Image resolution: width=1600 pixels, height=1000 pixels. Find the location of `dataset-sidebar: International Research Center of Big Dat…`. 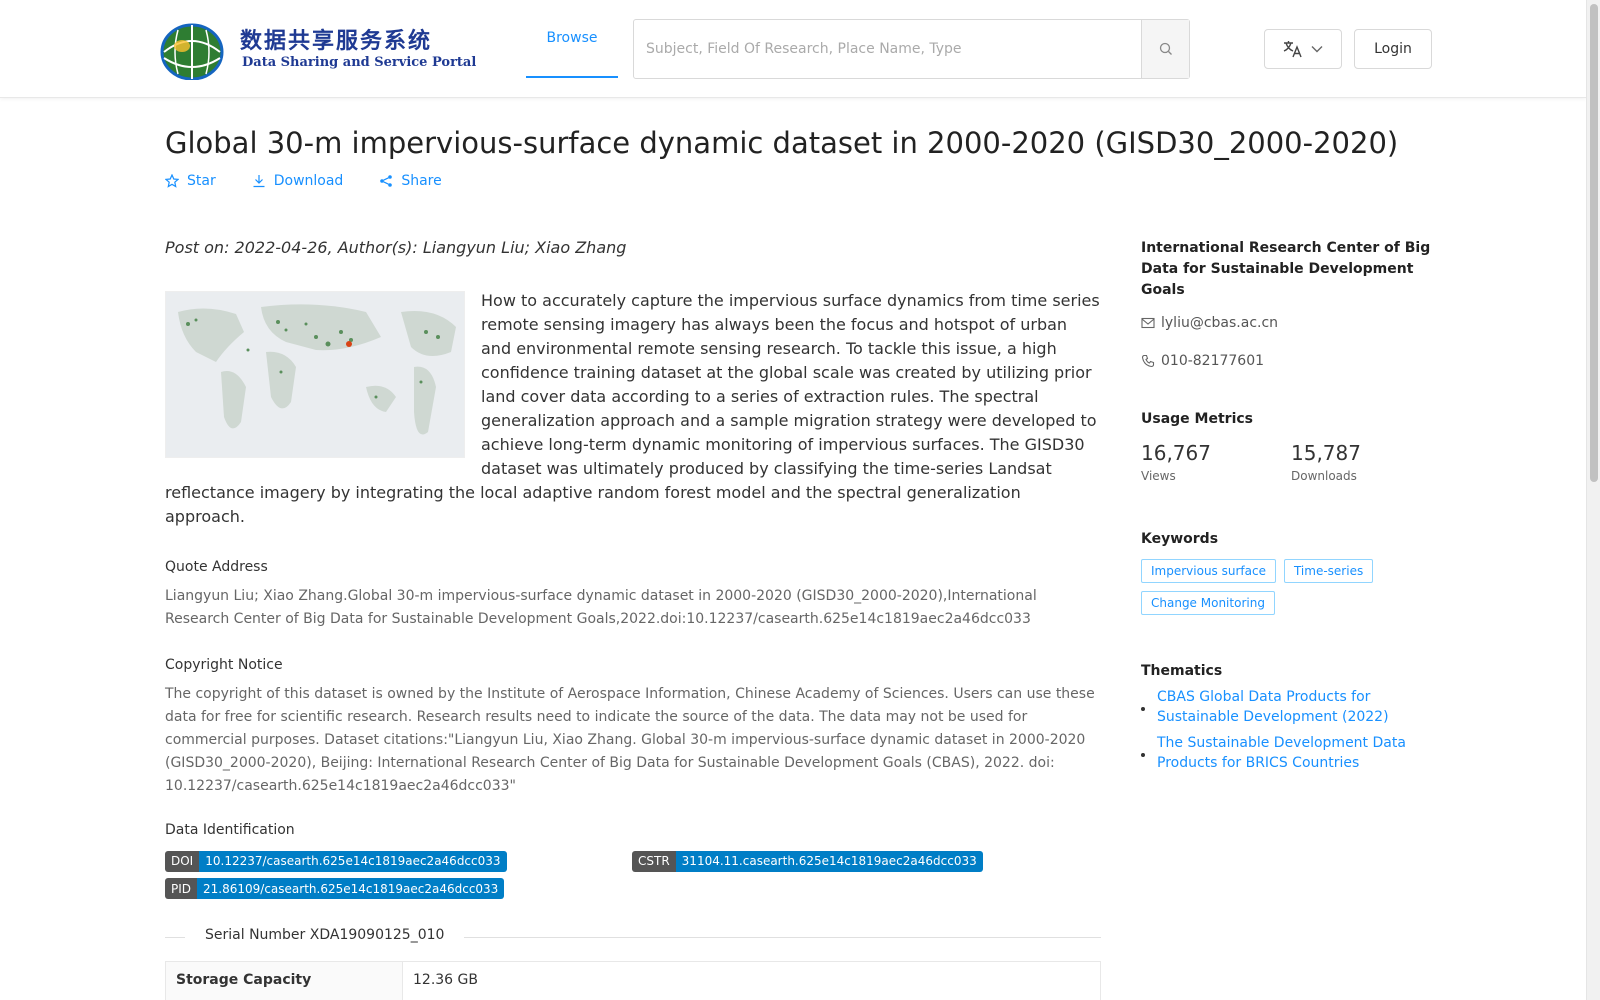

dataset-sidebar: International Research Center of Big Dat… is located at coordinates (1291, 508).